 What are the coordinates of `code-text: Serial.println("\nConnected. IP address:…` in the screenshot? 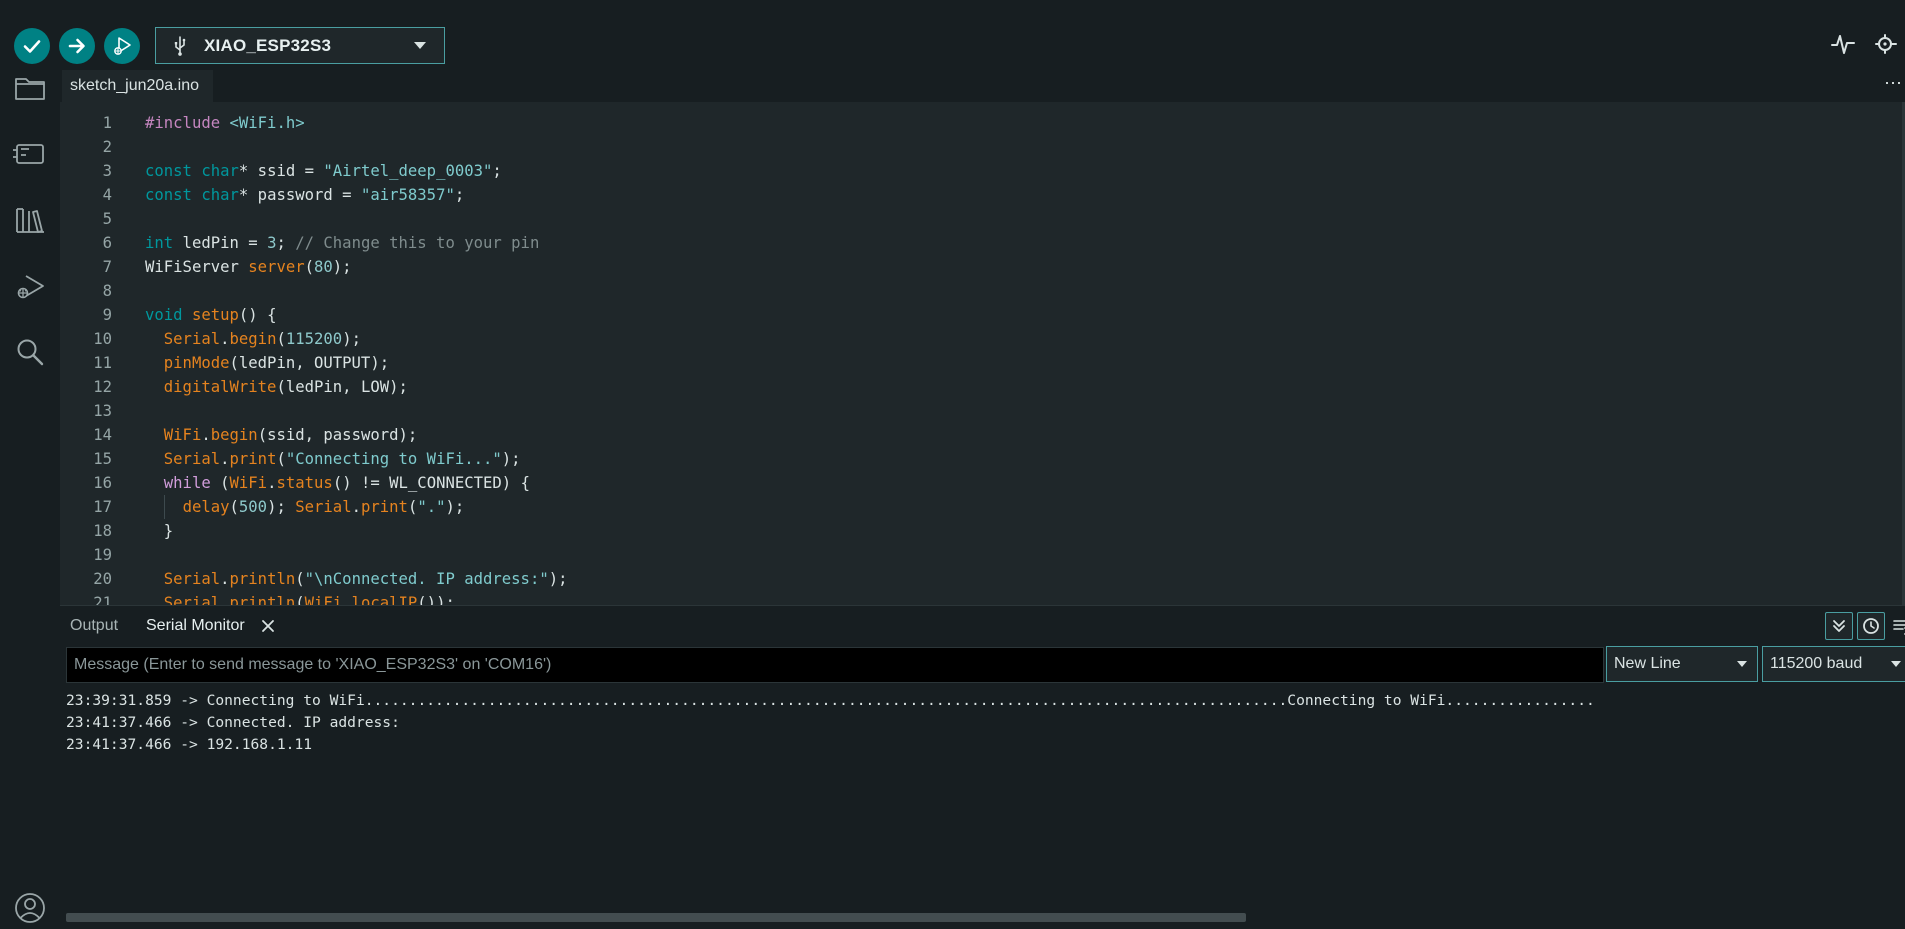 It's located at (365, 579).